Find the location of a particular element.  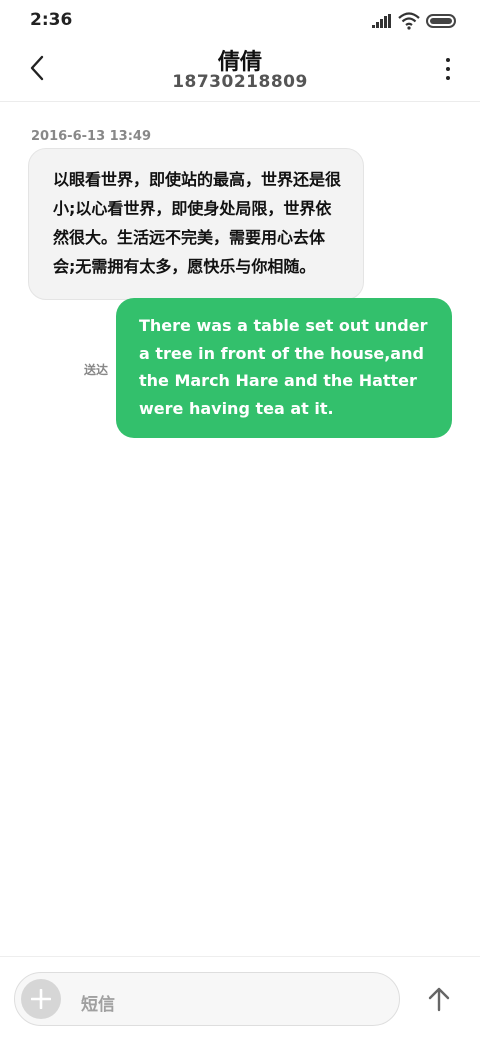

send-button is located at coordinates (439, 999).